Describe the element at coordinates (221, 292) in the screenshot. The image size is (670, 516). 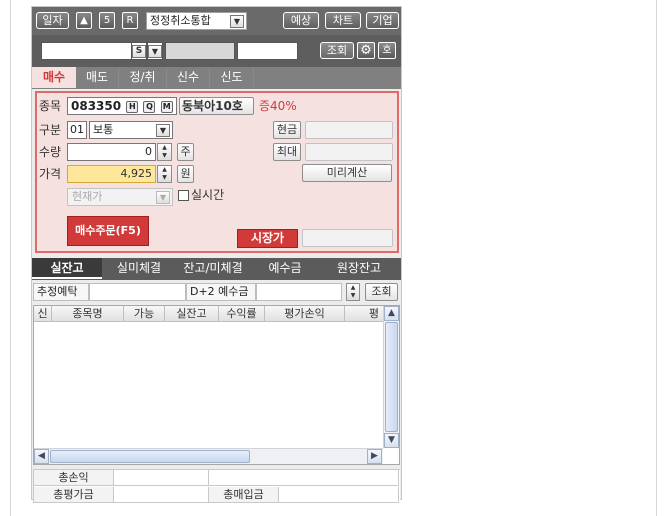
I see `d2-deposit-label: D+2 예수금` at that location.